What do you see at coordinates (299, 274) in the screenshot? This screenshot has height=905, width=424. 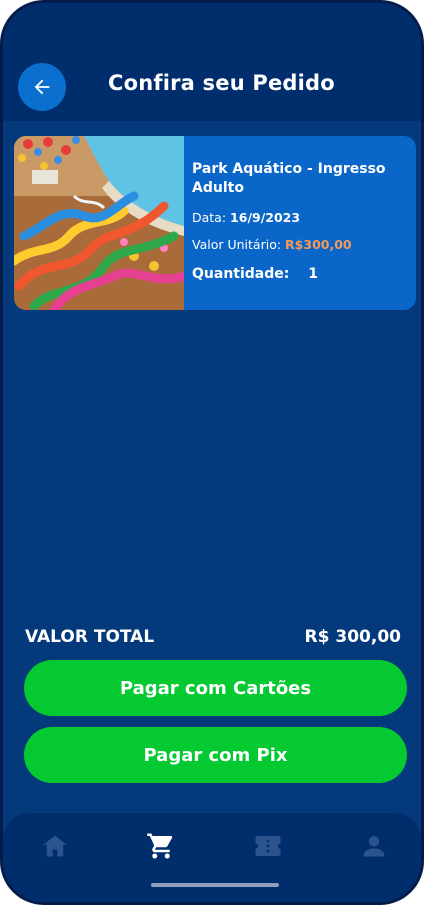 I see `quantity-row: Quantidade: 1` at bounding box center [299, 274].